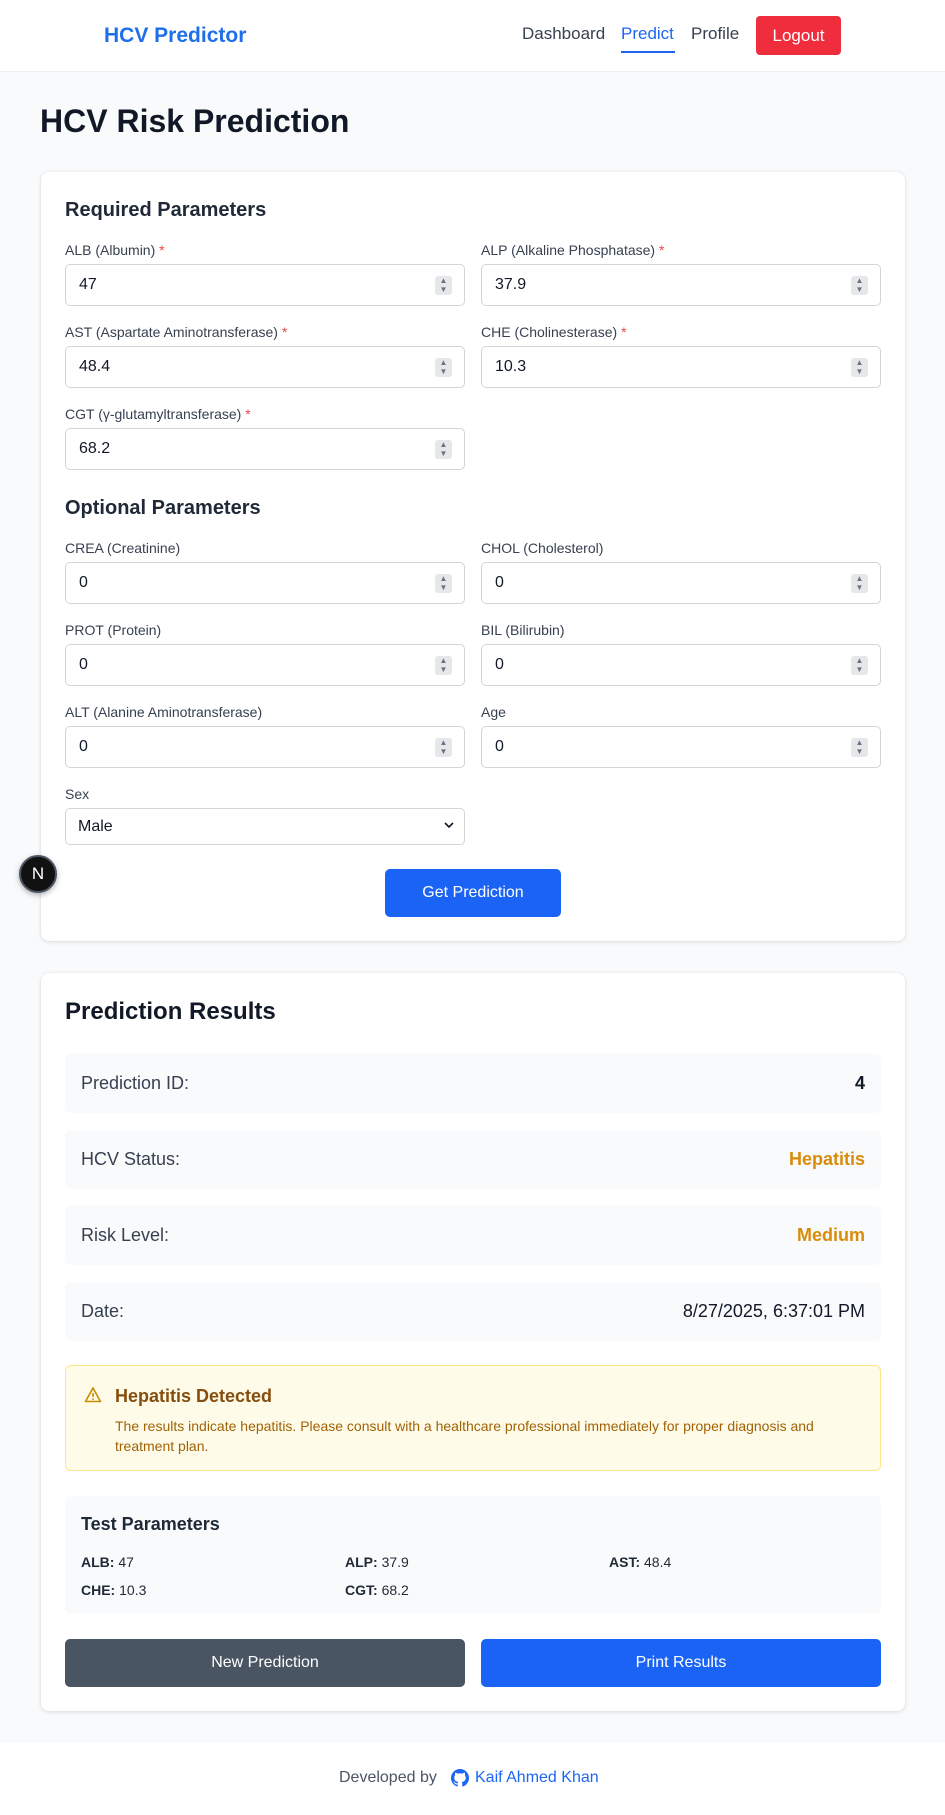  I want to click on cgt-label: CGT (γ-glutamyltransferase) *, so click(158, 414).